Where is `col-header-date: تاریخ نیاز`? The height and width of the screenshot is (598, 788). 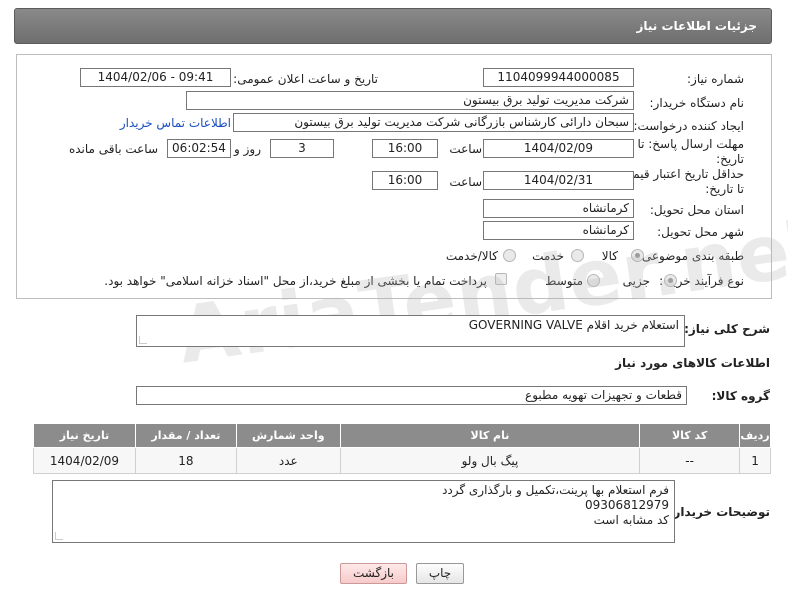 col-header-date: تاریخ نیاز is located at coordinates (84, 435).